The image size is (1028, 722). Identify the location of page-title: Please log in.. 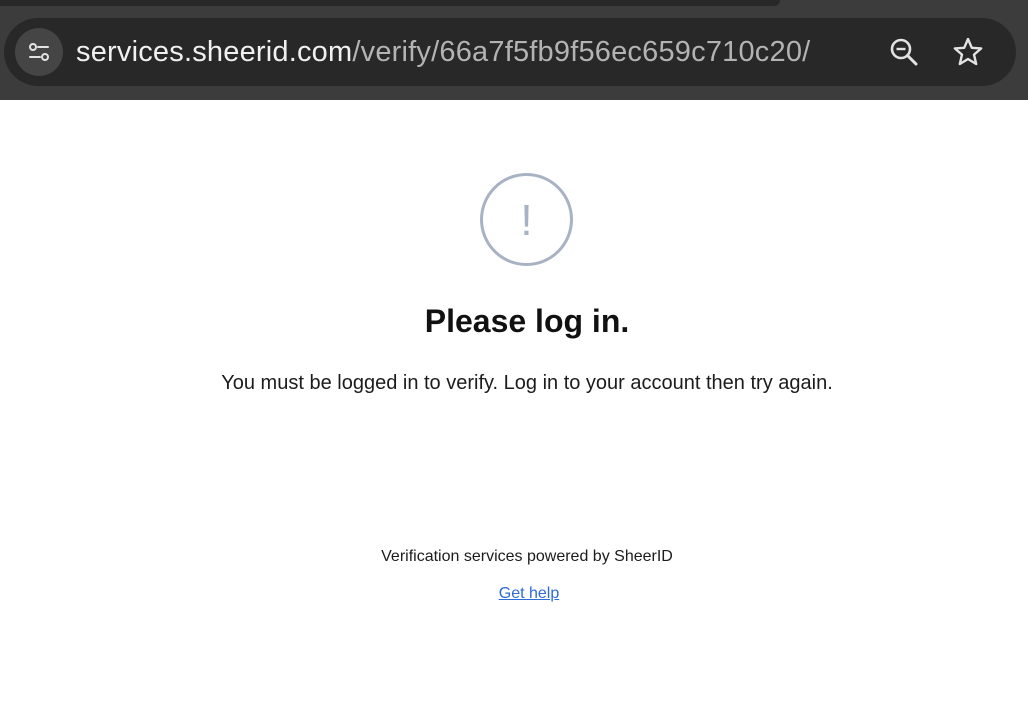
(527, 321).